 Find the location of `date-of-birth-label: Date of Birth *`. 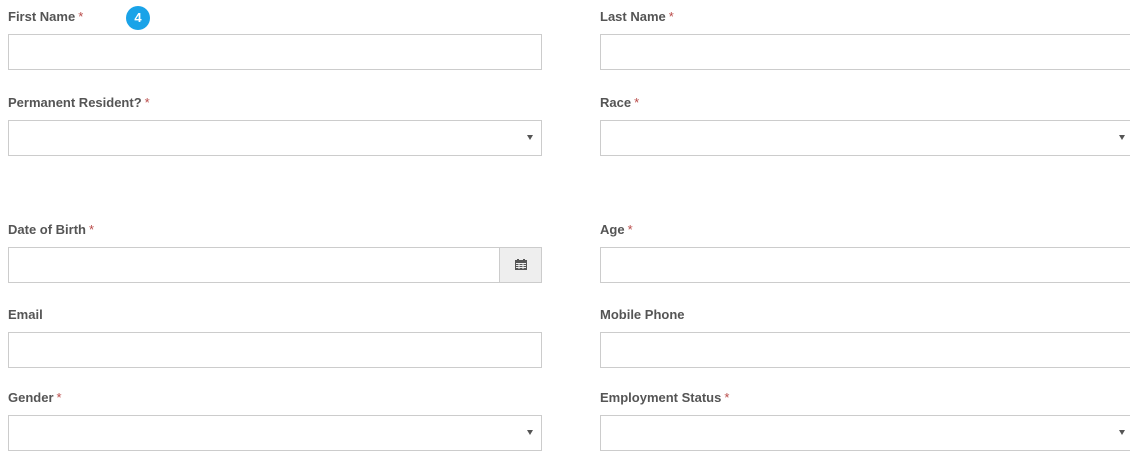

date-of-birth-label: Date of Birth * is located at coordinates (51, 229).